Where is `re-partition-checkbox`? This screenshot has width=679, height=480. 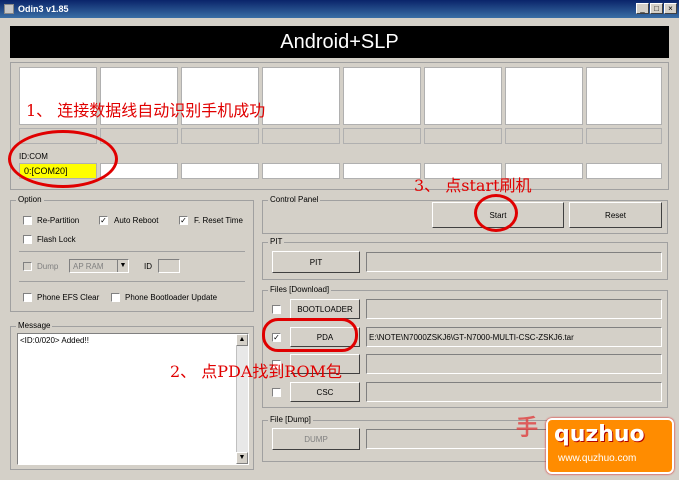 re-partition-checkbox is located at coordinates (27, 220).